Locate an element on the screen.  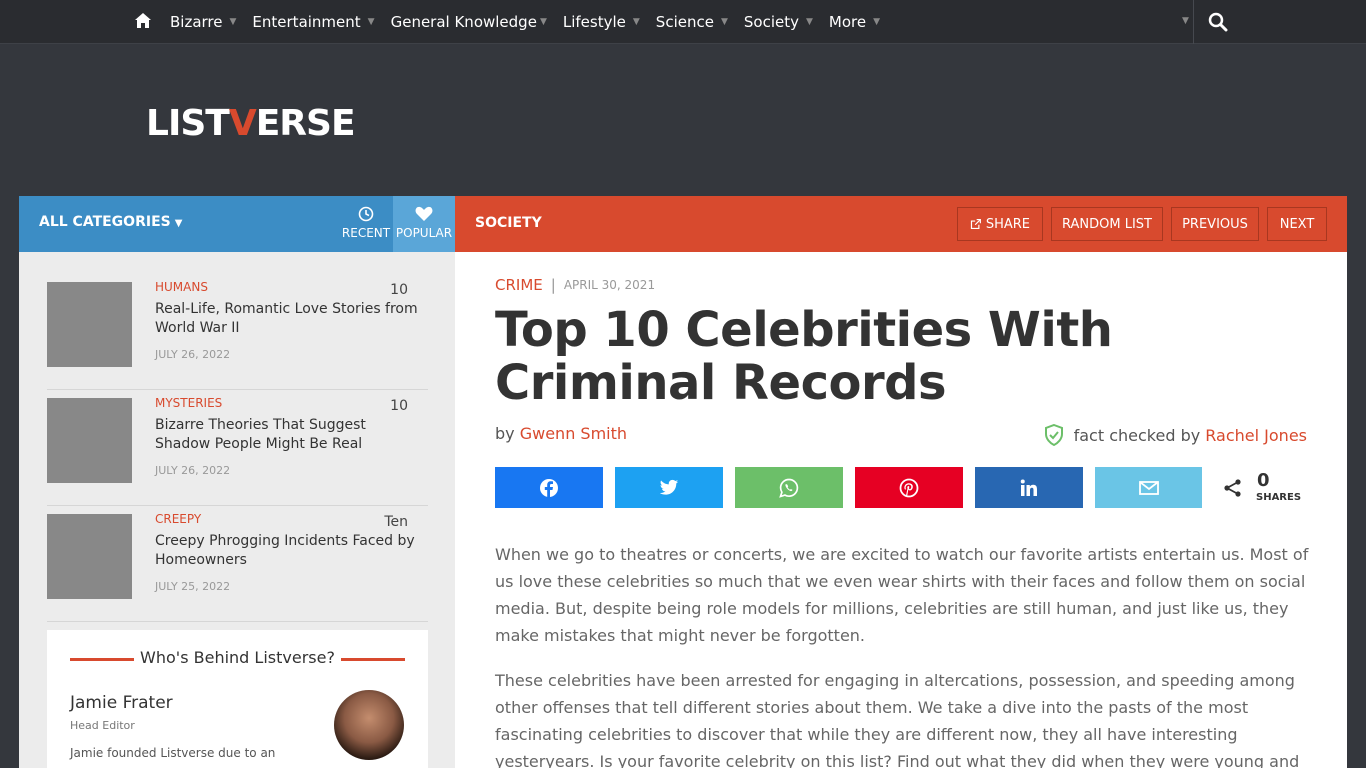
facebook-share-button is located at coordinates (549, 487).